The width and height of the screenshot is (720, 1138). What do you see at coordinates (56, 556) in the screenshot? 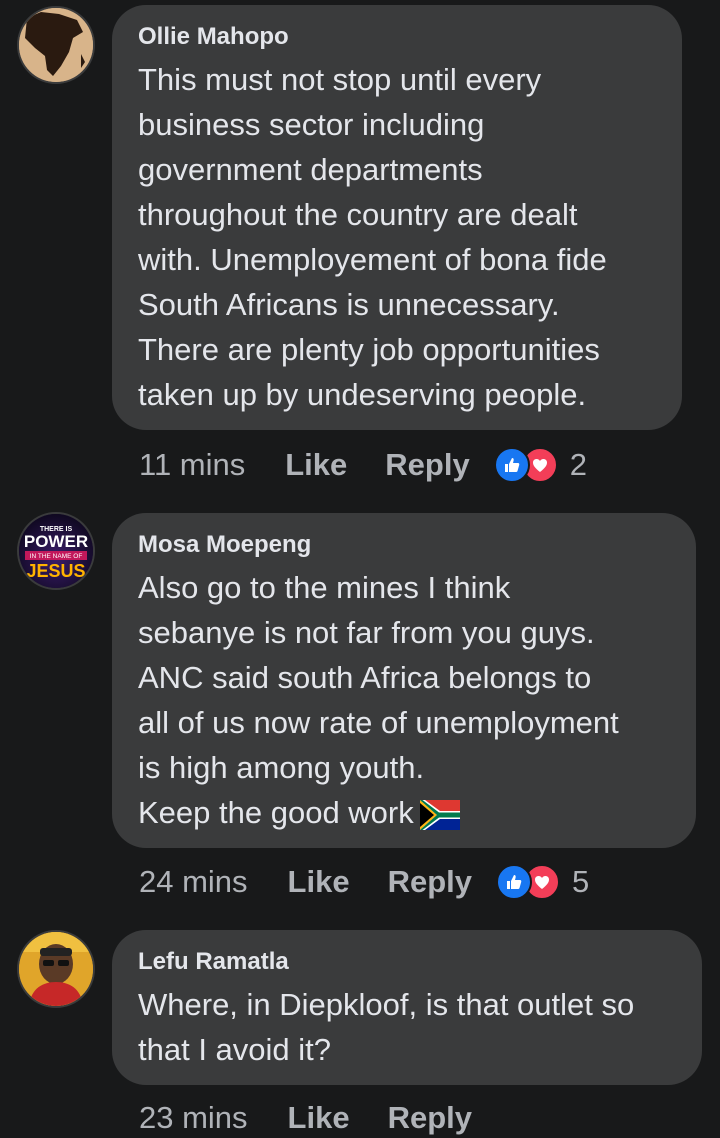
I see `avatar-text-line: IN THE NAME OF` at bounding box center [56, 556].